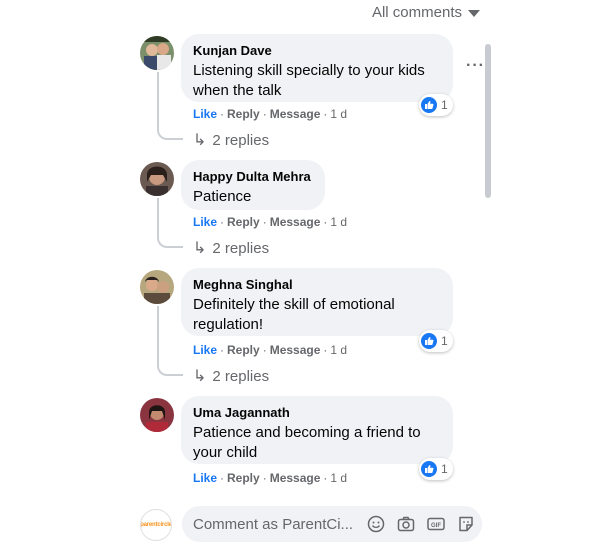  Describe the element at coordinates (475, 66) in the screenshot. I see `more-options-icon: ···` at that location.